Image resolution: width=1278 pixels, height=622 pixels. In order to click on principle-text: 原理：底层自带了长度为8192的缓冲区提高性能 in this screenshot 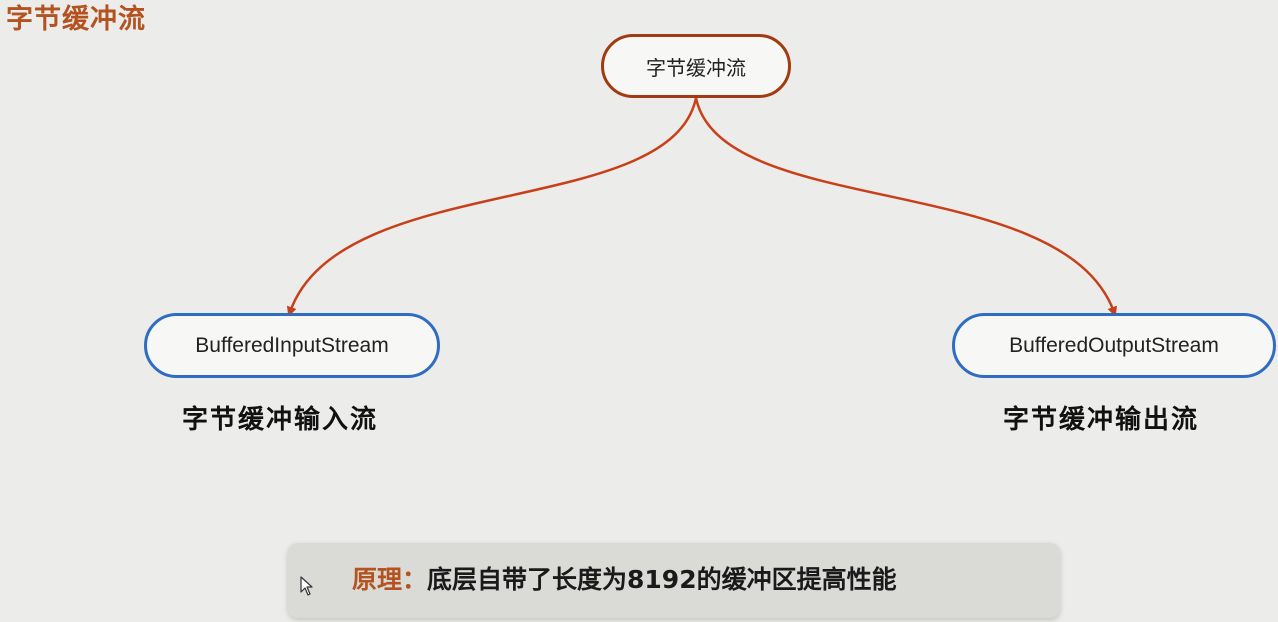, I will do `click(624, 580)`.